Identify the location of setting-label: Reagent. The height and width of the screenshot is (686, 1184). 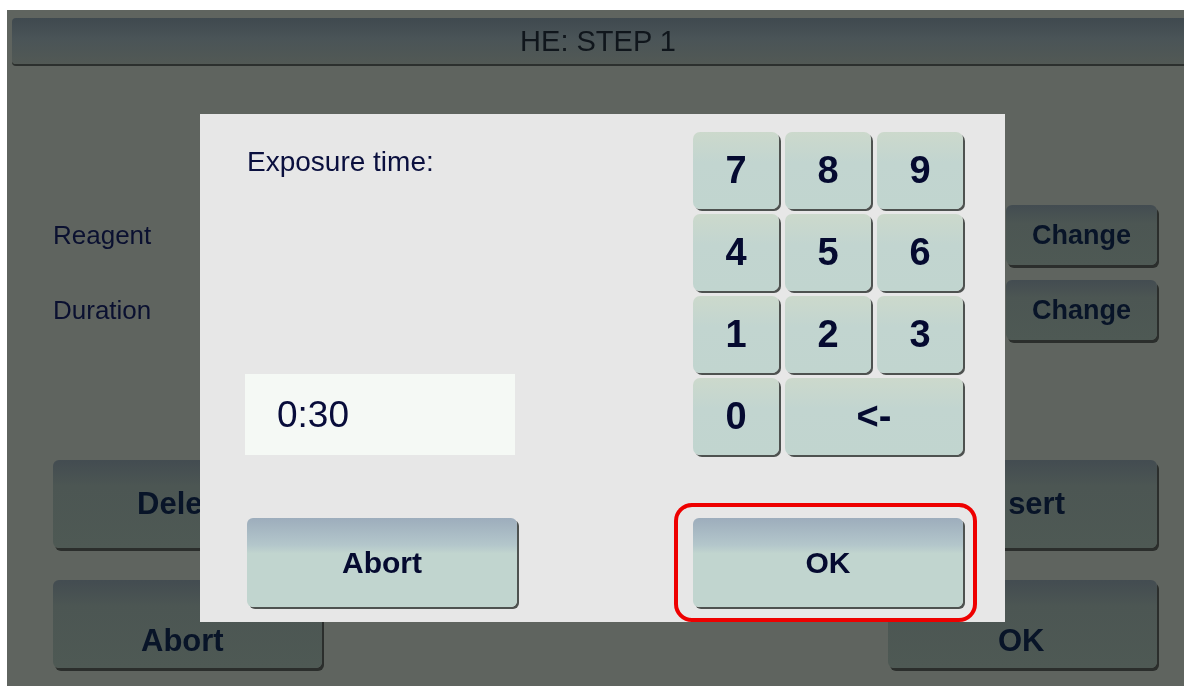
(102, 235).